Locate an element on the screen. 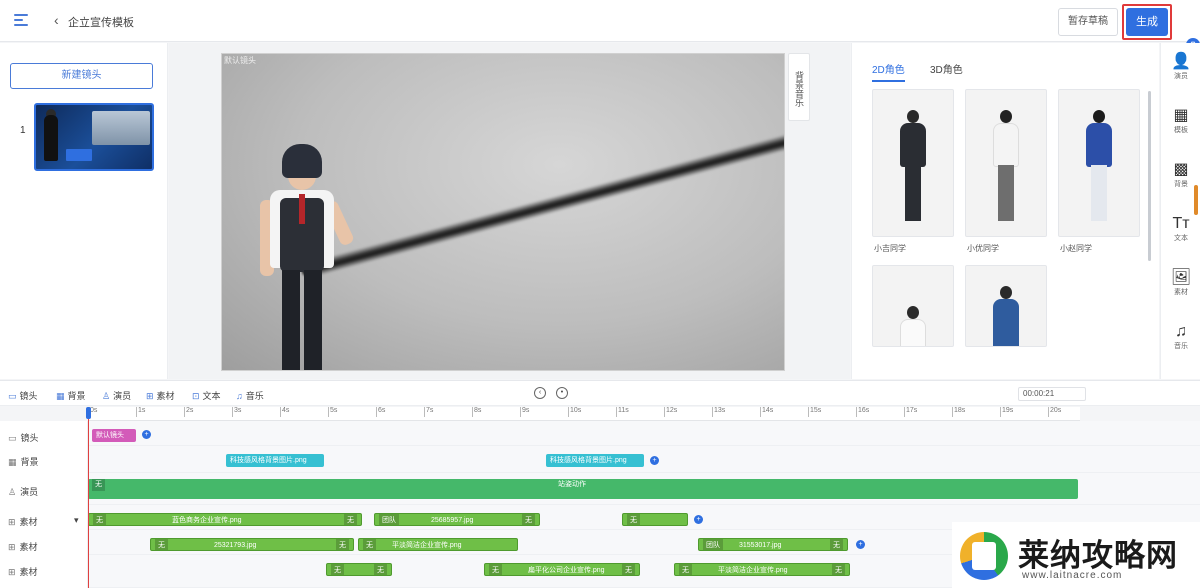 This screenshot has width=1200, height=588. save-draft-button: 暂存草稿 is located at coordinates (1088, 22).